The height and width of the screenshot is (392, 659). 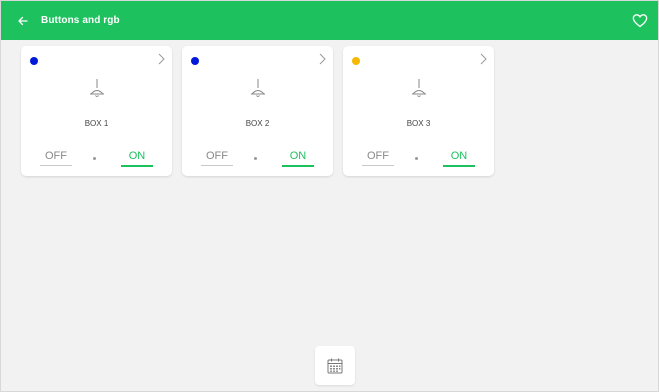 I want to click on heart-icon, so click(x=640, y=20).